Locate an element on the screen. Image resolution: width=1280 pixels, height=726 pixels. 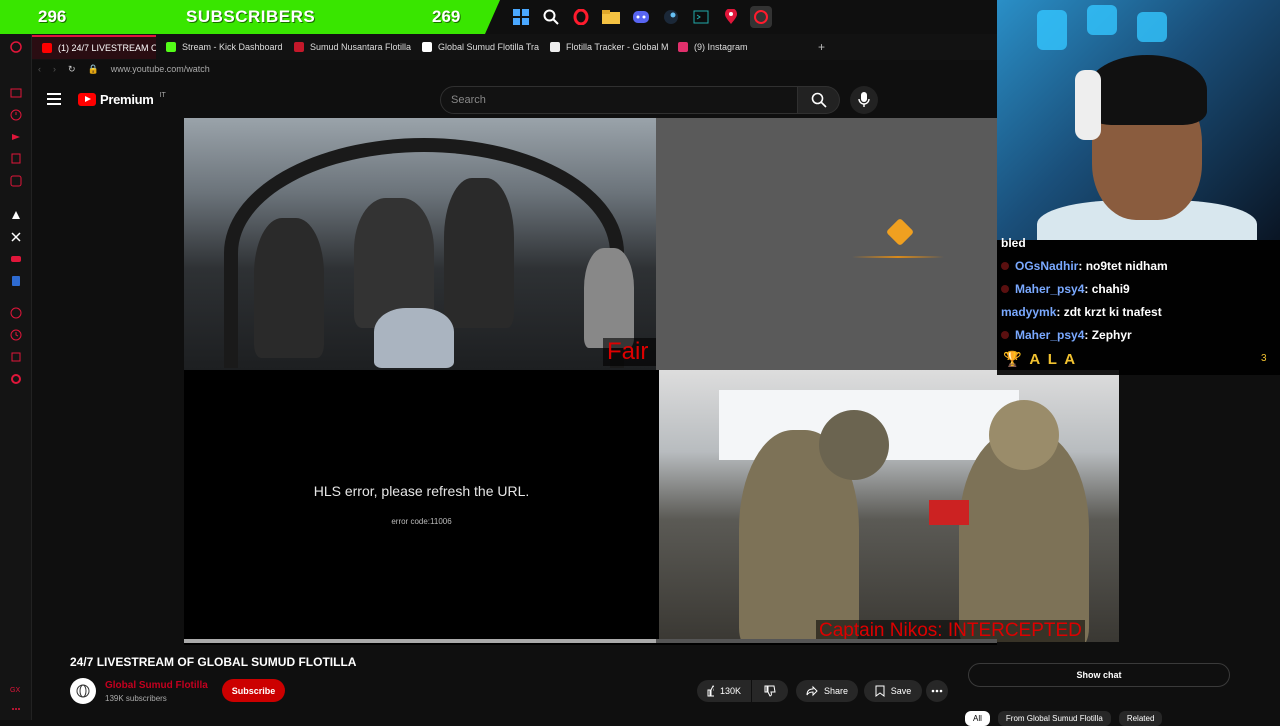
kick-favicon-icon is located at coordinates (171, 47).